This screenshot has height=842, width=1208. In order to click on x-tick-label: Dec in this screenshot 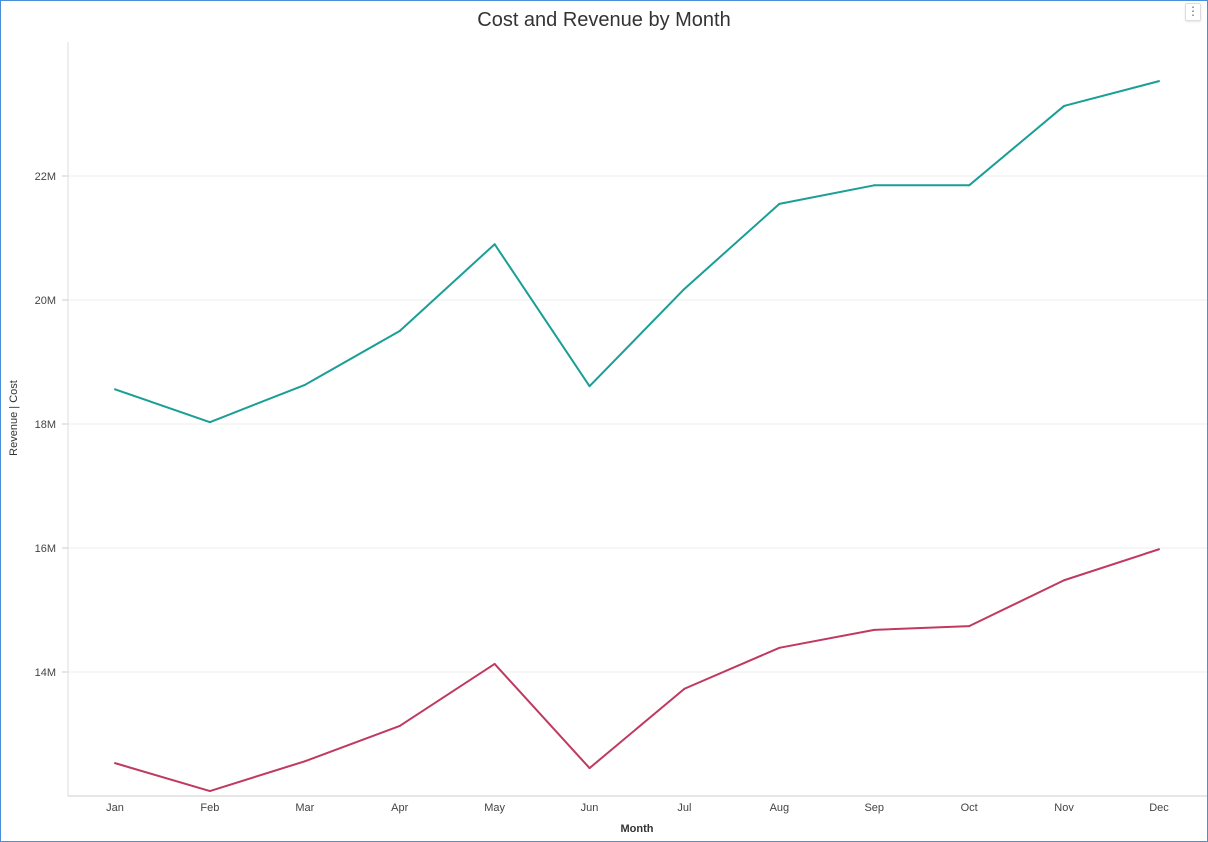, I will do `click(1159, 808)`.